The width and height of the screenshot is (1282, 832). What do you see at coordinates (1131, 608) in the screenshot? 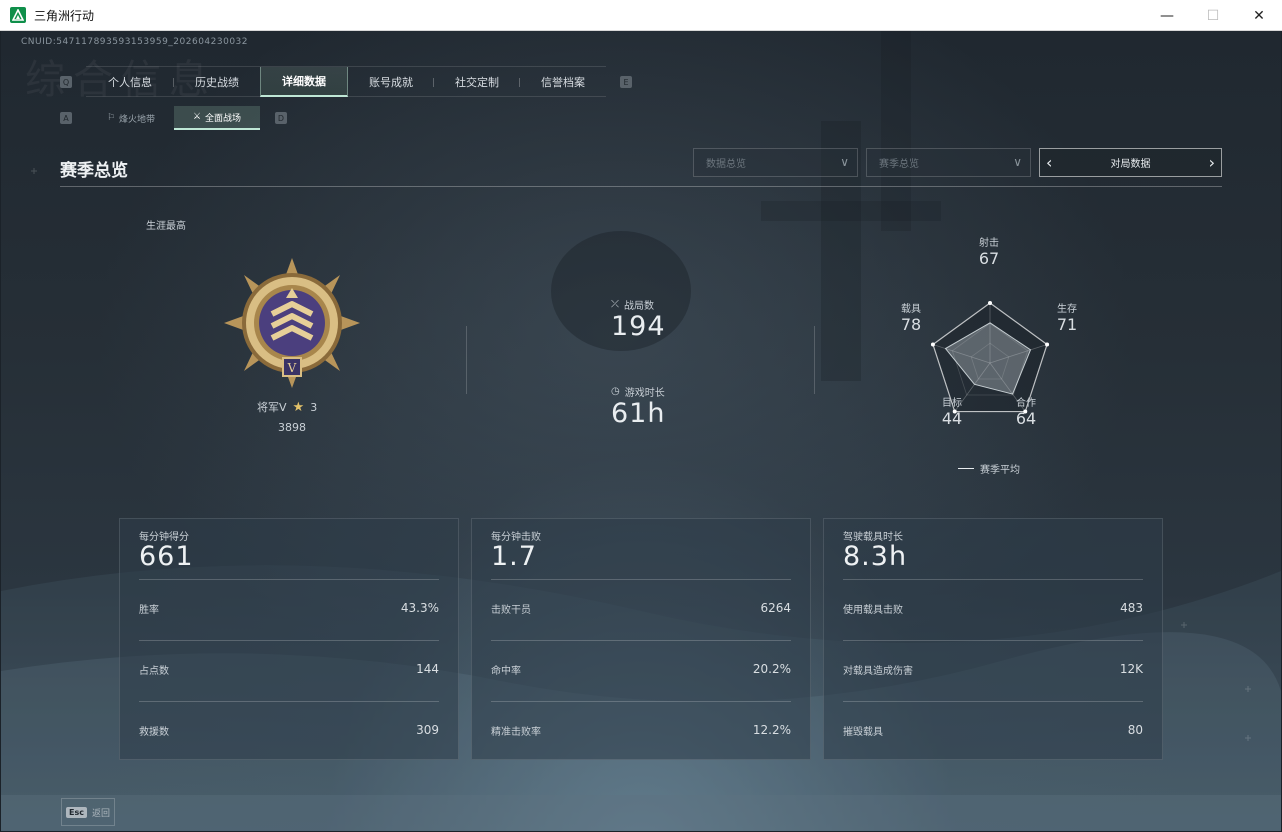
I see `row-value: 483` at bounding box center [1131, 608].